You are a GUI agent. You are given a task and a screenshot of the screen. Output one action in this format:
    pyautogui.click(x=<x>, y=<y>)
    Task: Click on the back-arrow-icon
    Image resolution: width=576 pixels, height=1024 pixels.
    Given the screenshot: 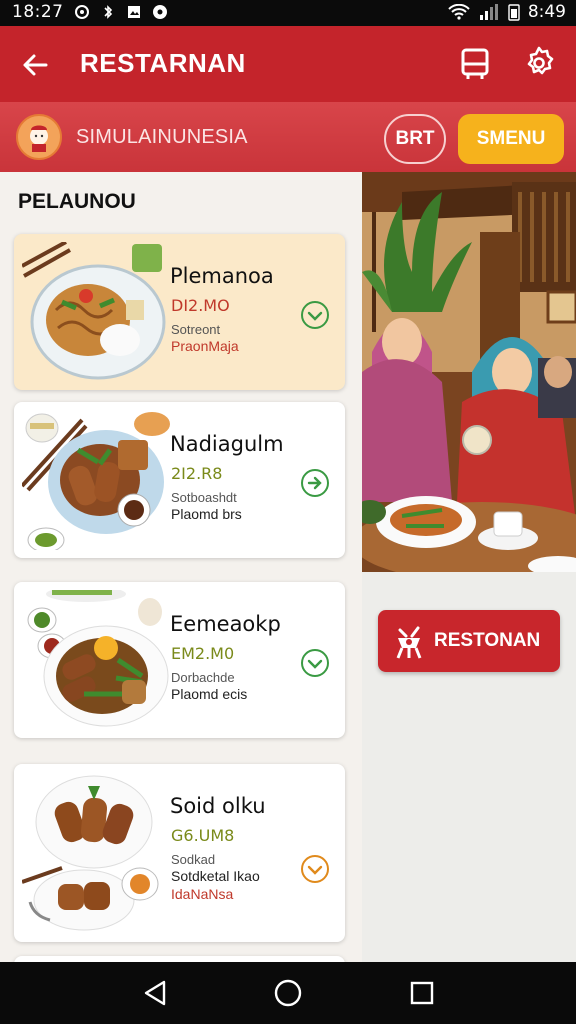 What is the action you would take?
    pyautogui.click(x=35, y=65)
    